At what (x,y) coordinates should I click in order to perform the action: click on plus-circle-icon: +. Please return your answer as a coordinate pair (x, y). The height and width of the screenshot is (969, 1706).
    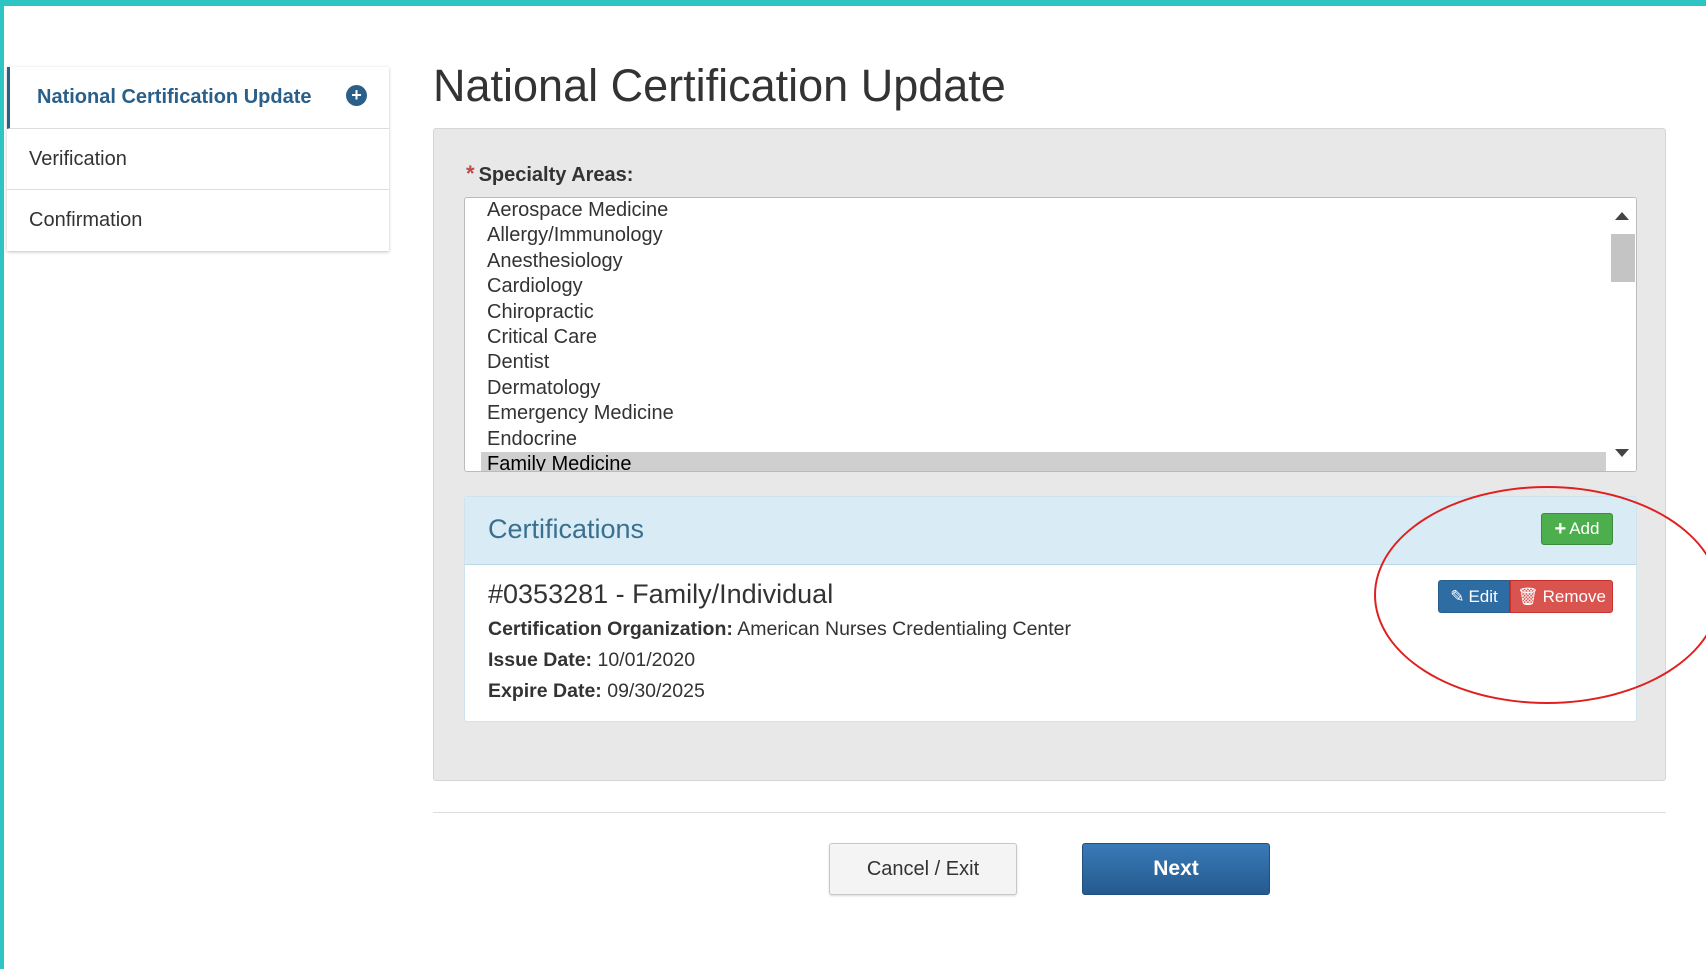
    Looking at the image, I should click on (356, 95).